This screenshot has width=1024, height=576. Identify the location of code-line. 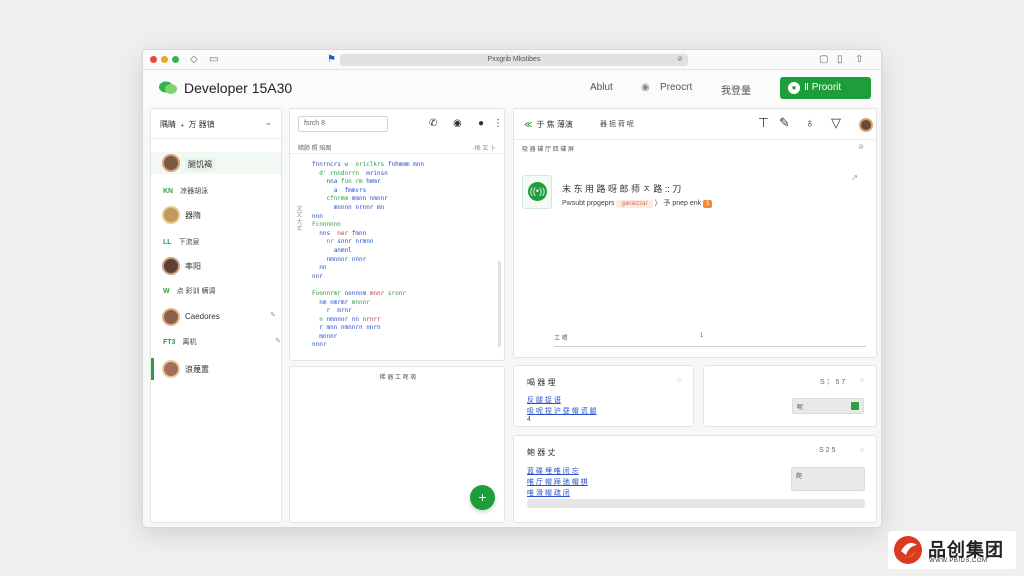
(404, 285).